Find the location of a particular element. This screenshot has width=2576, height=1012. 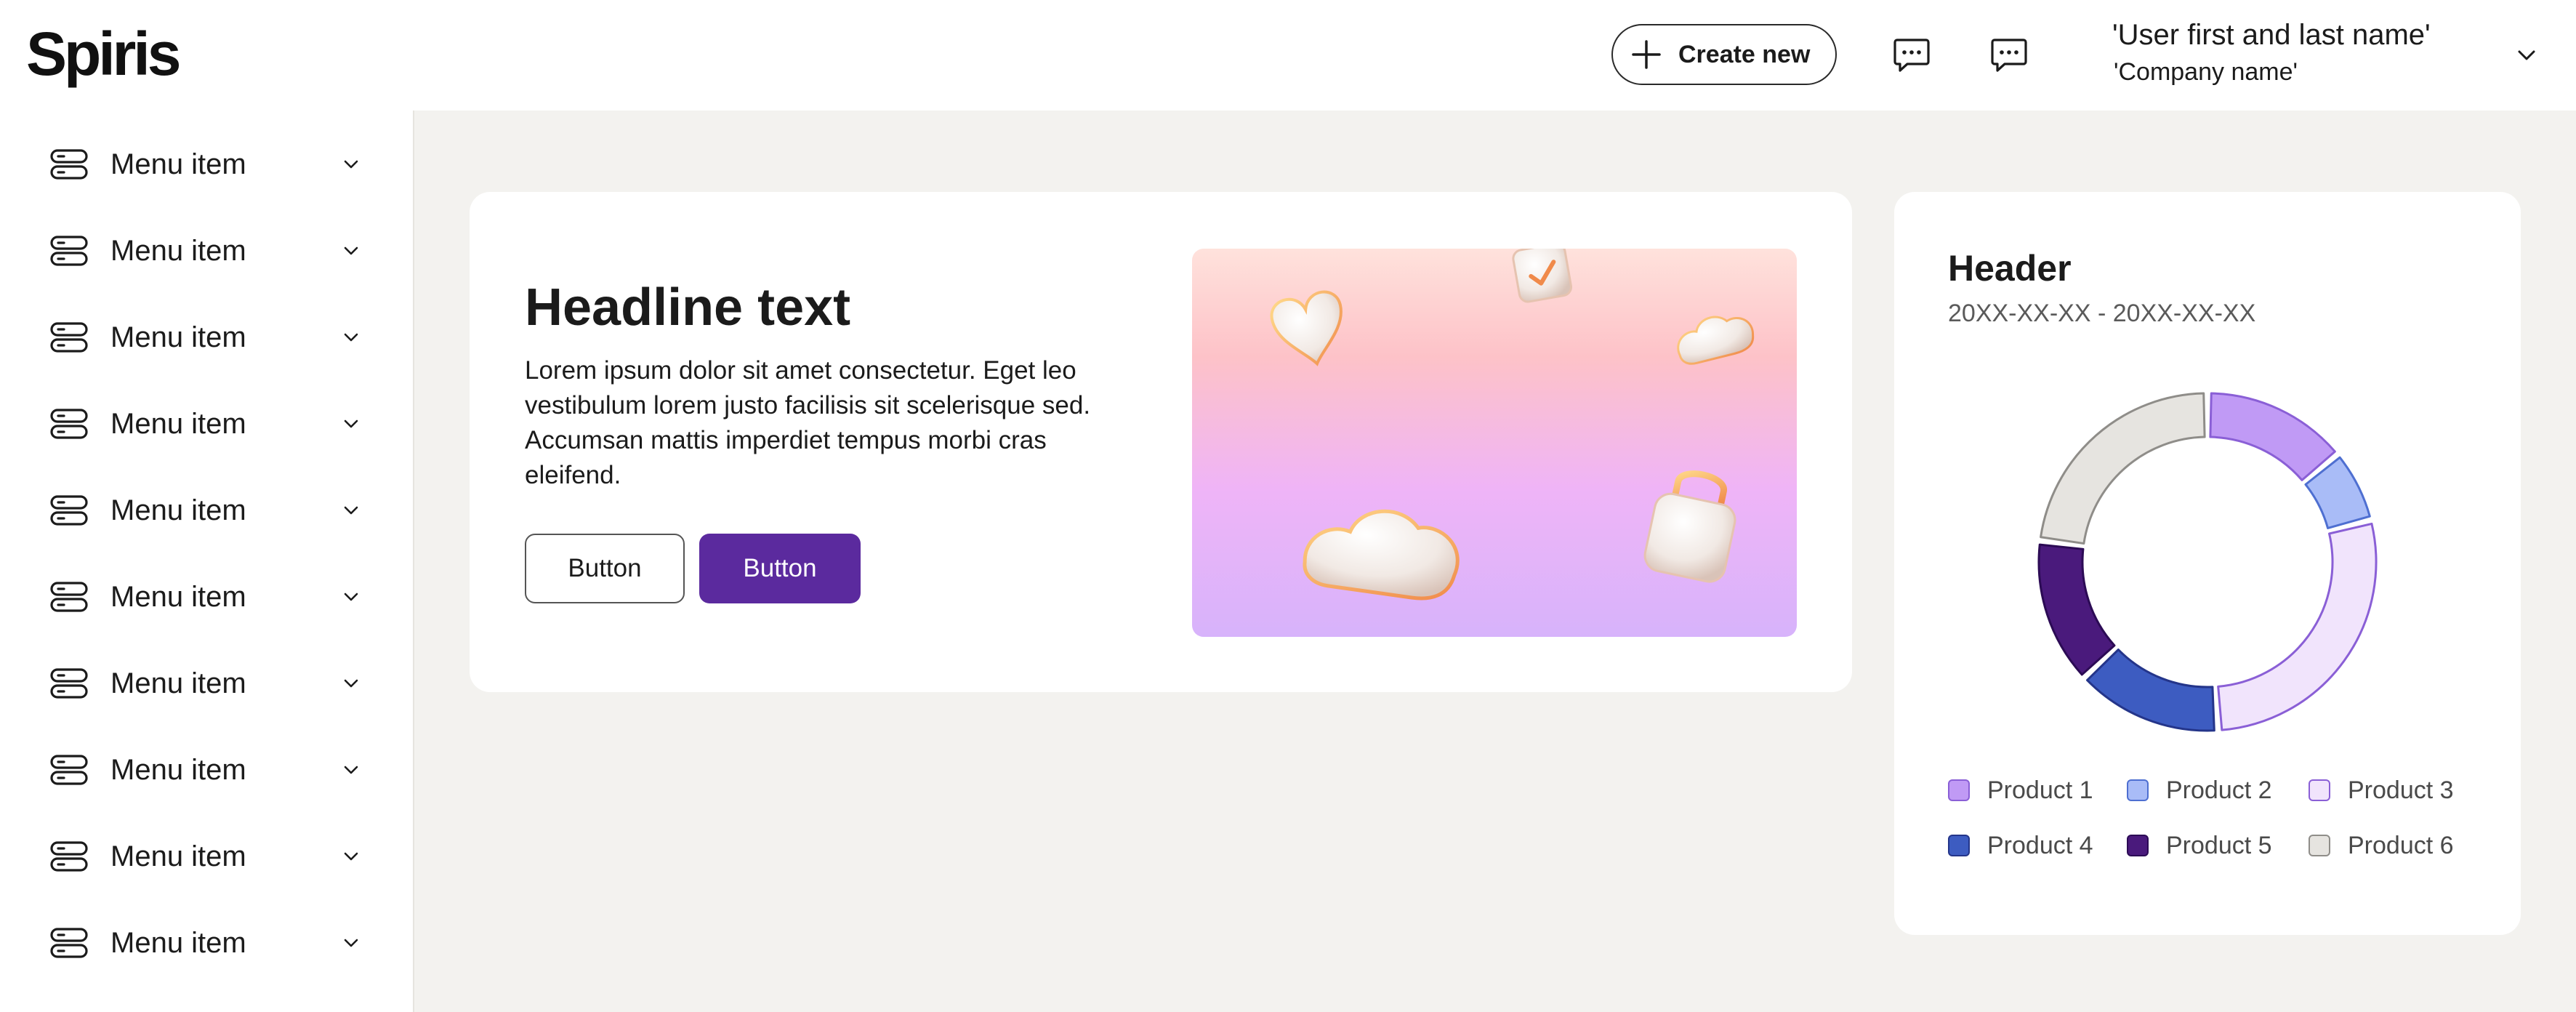

donut-chart is located at coordinates (2207, 562).